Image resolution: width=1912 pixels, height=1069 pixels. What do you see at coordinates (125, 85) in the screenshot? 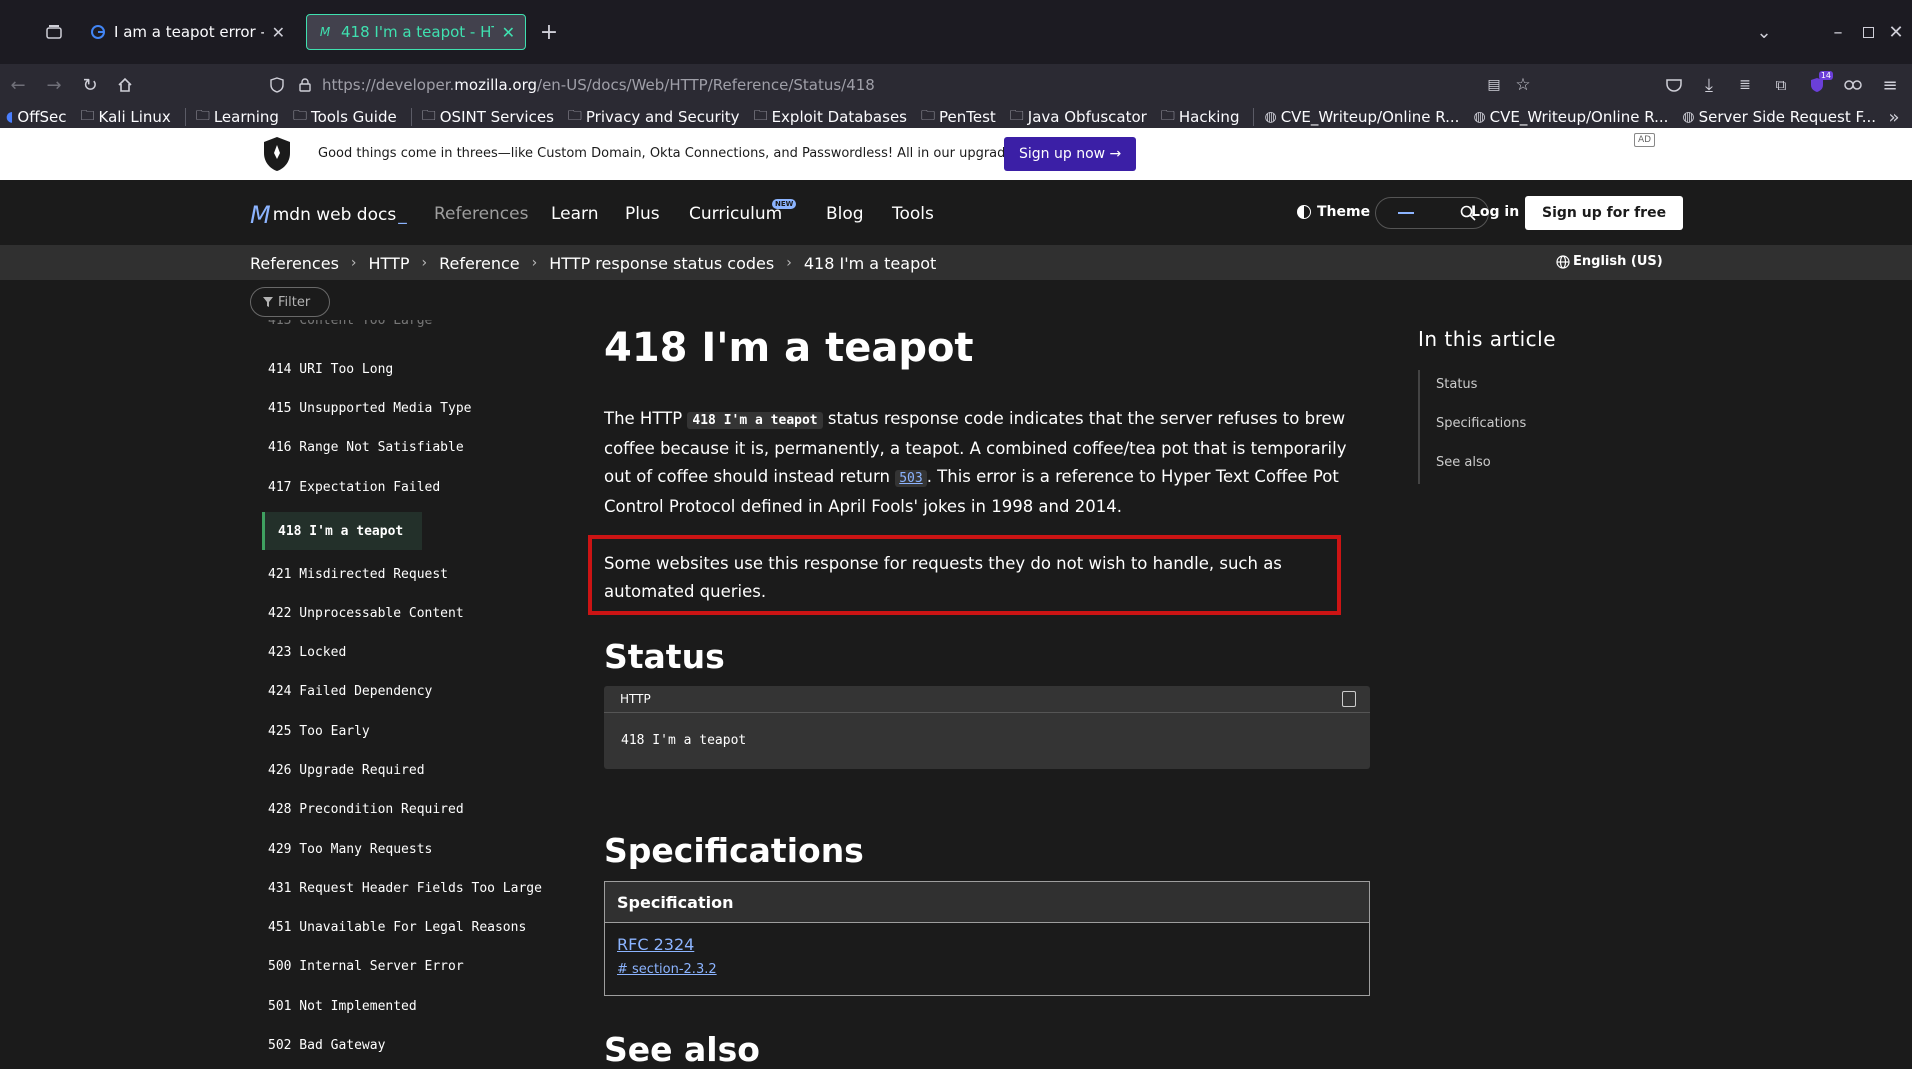
I see `home-icon` at bounding box center [125, 85].